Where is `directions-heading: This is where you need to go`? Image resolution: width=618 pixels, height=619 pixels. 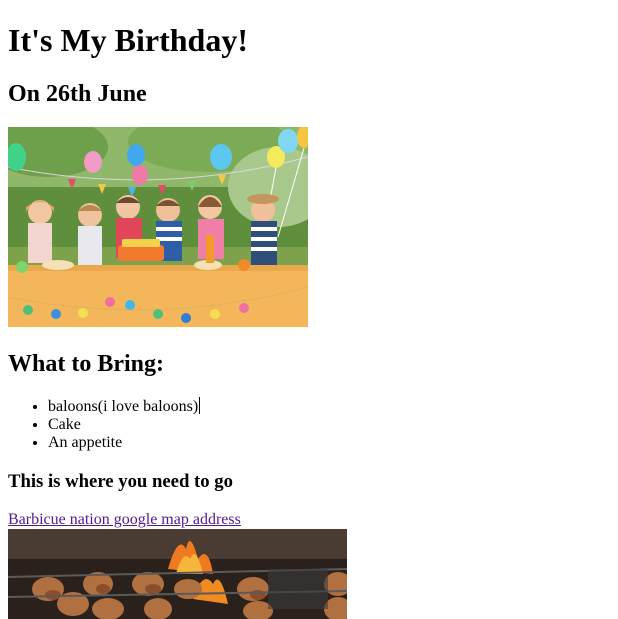
directions-heading: This is where you need to go is located at coordinates (120, 481).